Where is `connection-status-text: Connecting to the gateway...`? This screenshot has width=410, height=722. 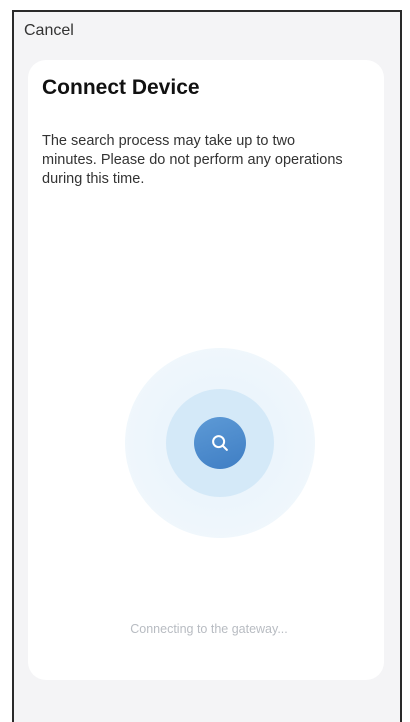
connection-status-text: Connecting to the gateway... is located at coordinates (209, 629).